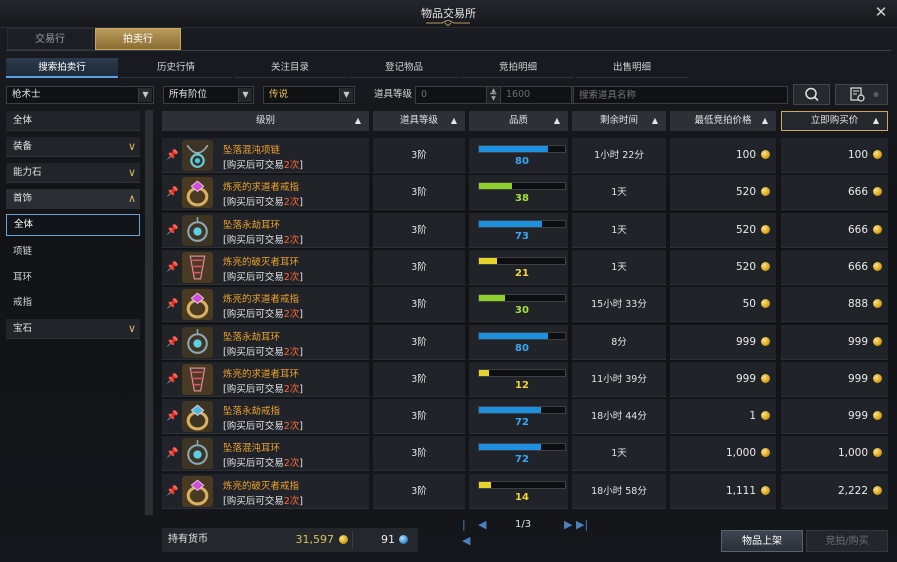 Image resolution: width=897 pixels, height=562 pixels. Describe the element at coordinates (632, 68) in the screenshot. I see `tab-sale-details: 出售明细` at that location.